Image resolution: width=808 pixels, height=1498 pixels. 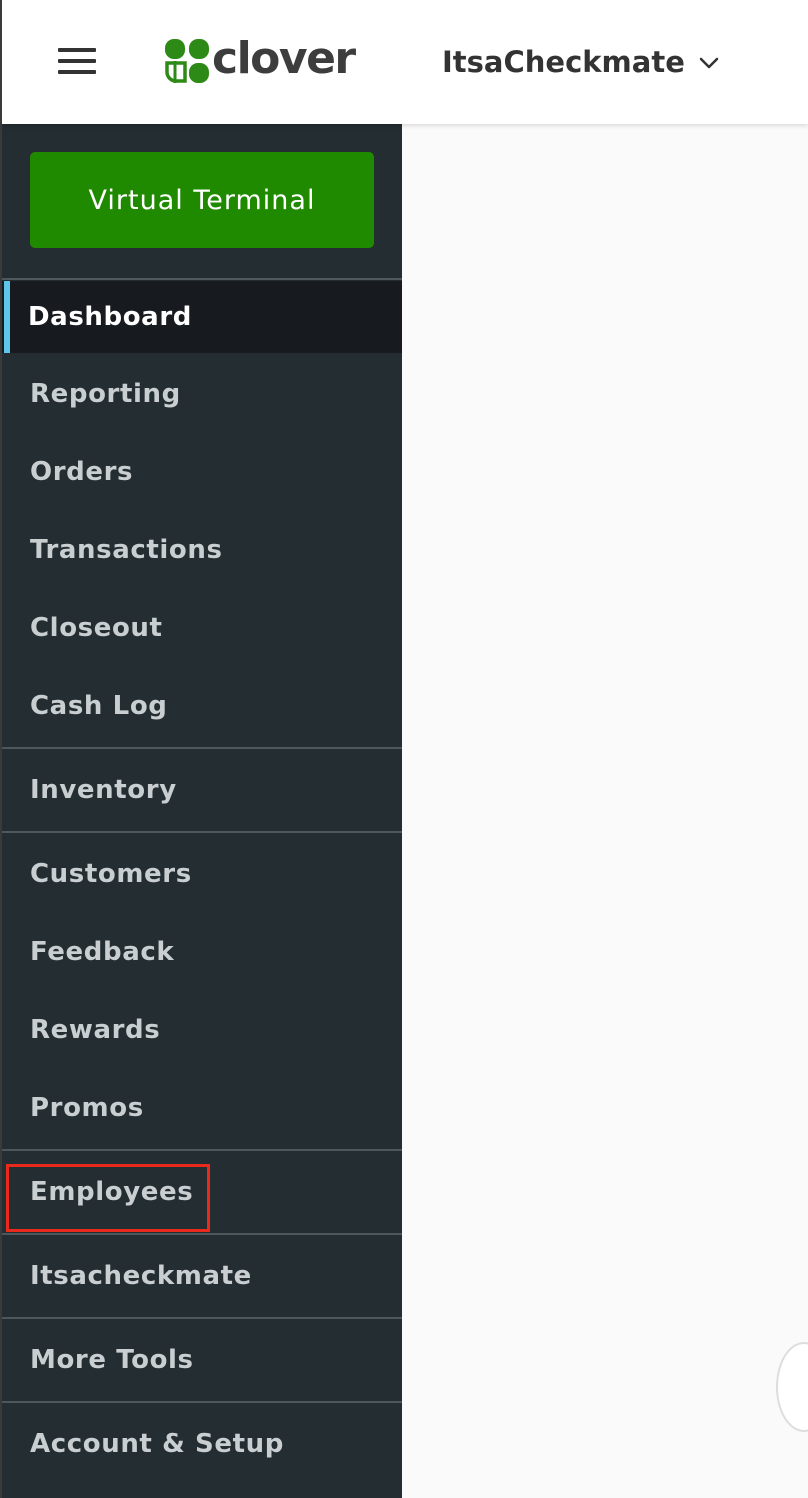 What do you see at coordinates (187, 61) in the screenshot?
I see `clover-leaf-icon` at bounding box center [187, 61].